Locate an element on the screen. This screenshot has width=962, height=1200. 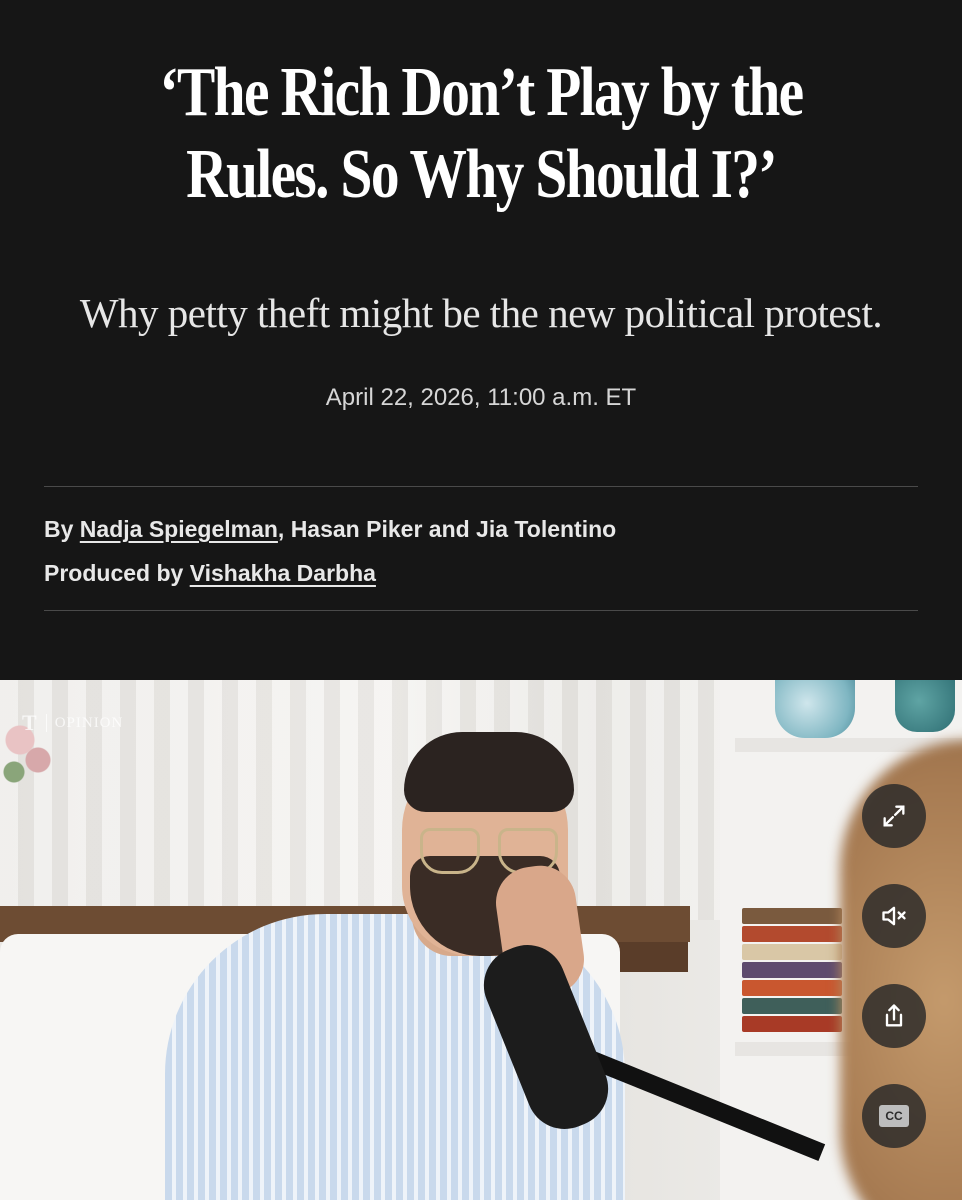
share-icon is located at coordinates (894, 1015).